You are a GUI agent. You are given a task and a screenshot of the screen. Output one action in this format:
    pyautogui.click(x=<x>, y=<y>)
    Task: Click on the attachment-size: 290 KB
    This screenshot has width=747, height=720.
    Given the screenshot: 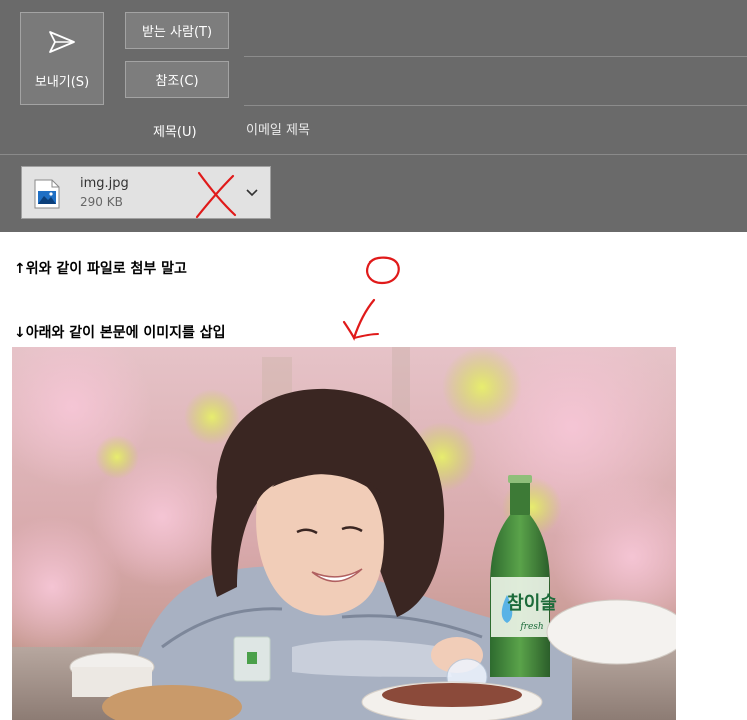 What is the action you would take?
    pyautogui.click(x=101, y=202)
    